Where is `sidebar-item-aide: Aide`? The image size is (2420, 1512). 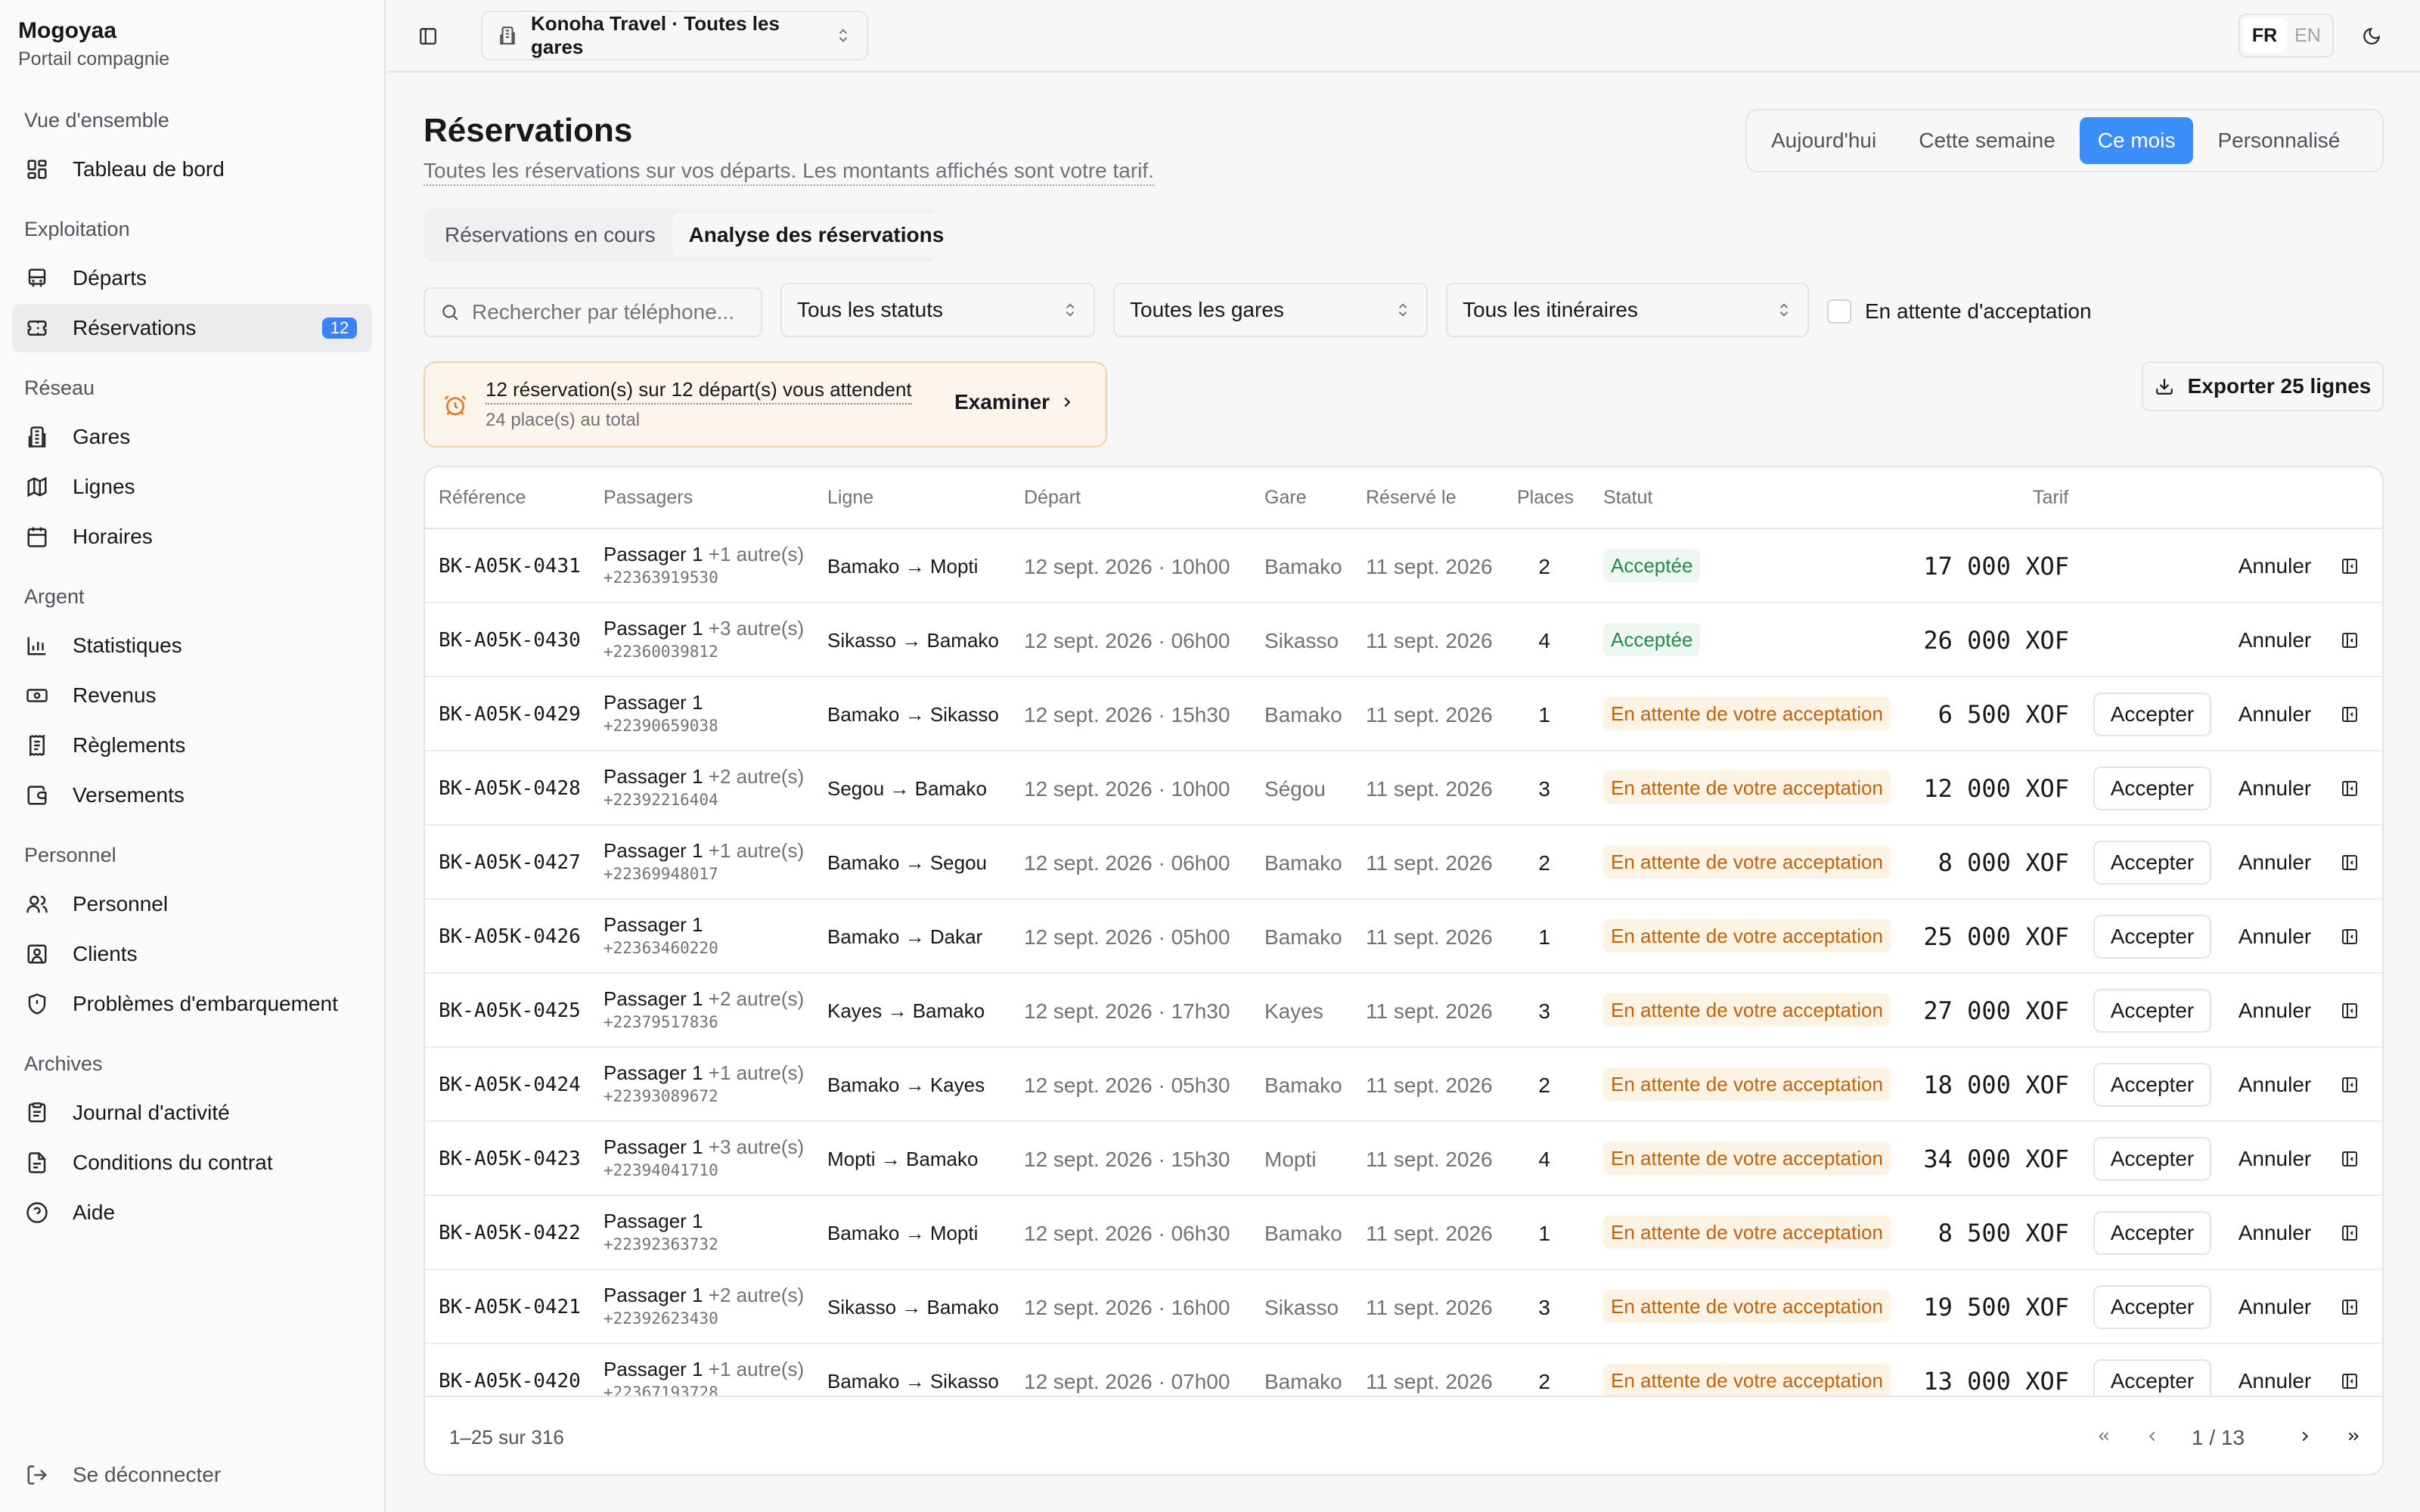 sidebar-item-aide: Aide is located at coordinates (192, 1212).